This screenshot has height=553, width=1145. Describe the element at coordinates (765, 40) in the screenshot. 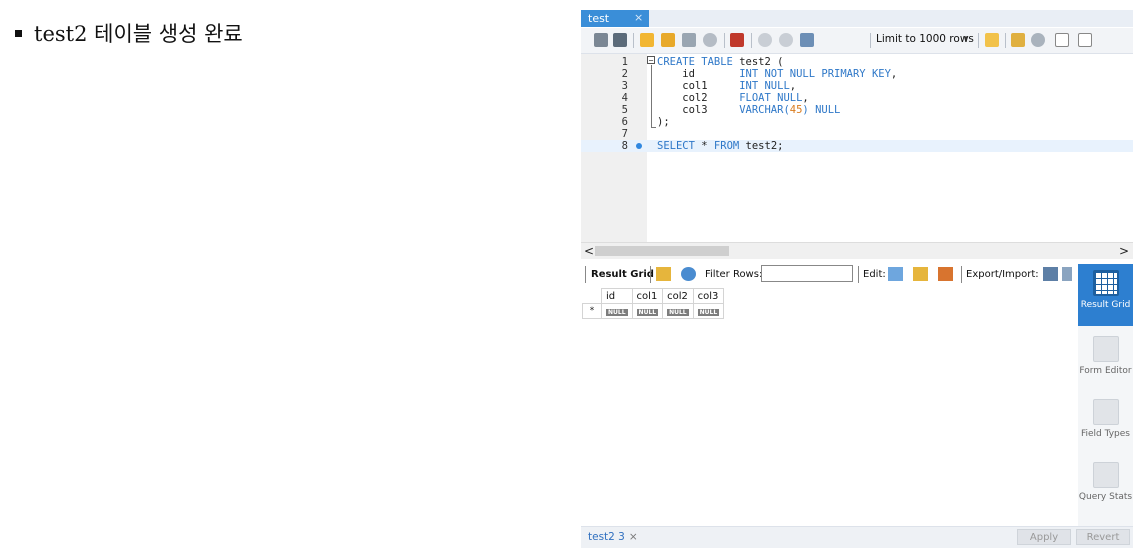

I see `commit-icon` at that location.